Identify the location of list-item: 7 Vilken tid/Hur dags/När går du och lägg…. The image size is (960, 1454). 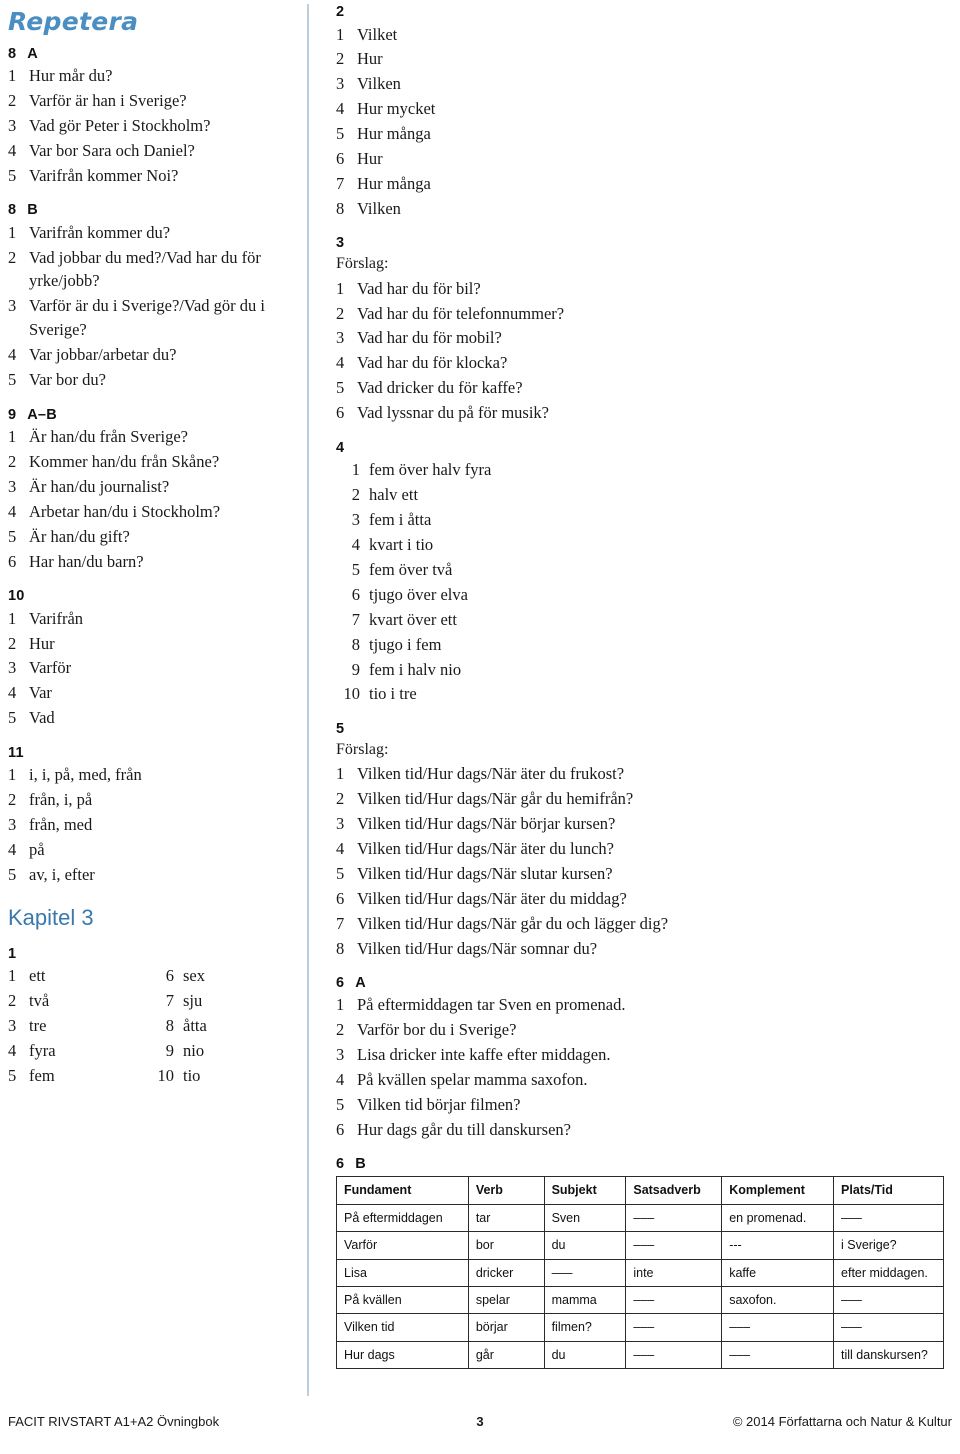
(642, 923).